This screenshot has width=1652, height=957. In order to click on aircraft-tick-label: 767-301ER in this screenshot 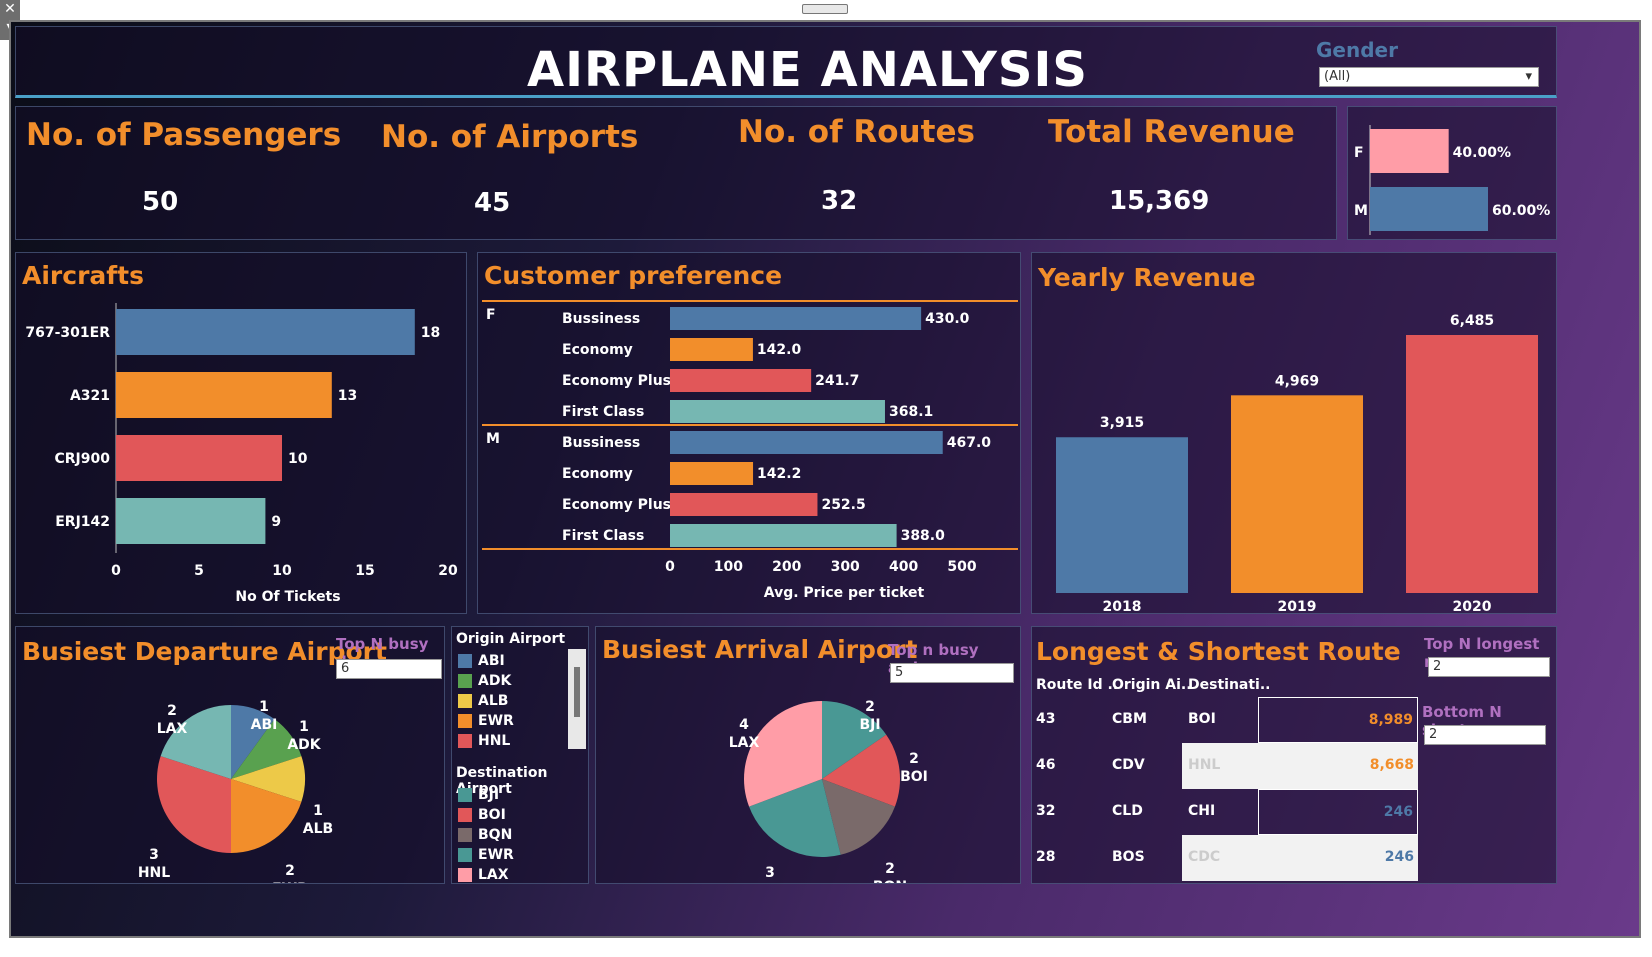, I will do `click(67, 333)`.